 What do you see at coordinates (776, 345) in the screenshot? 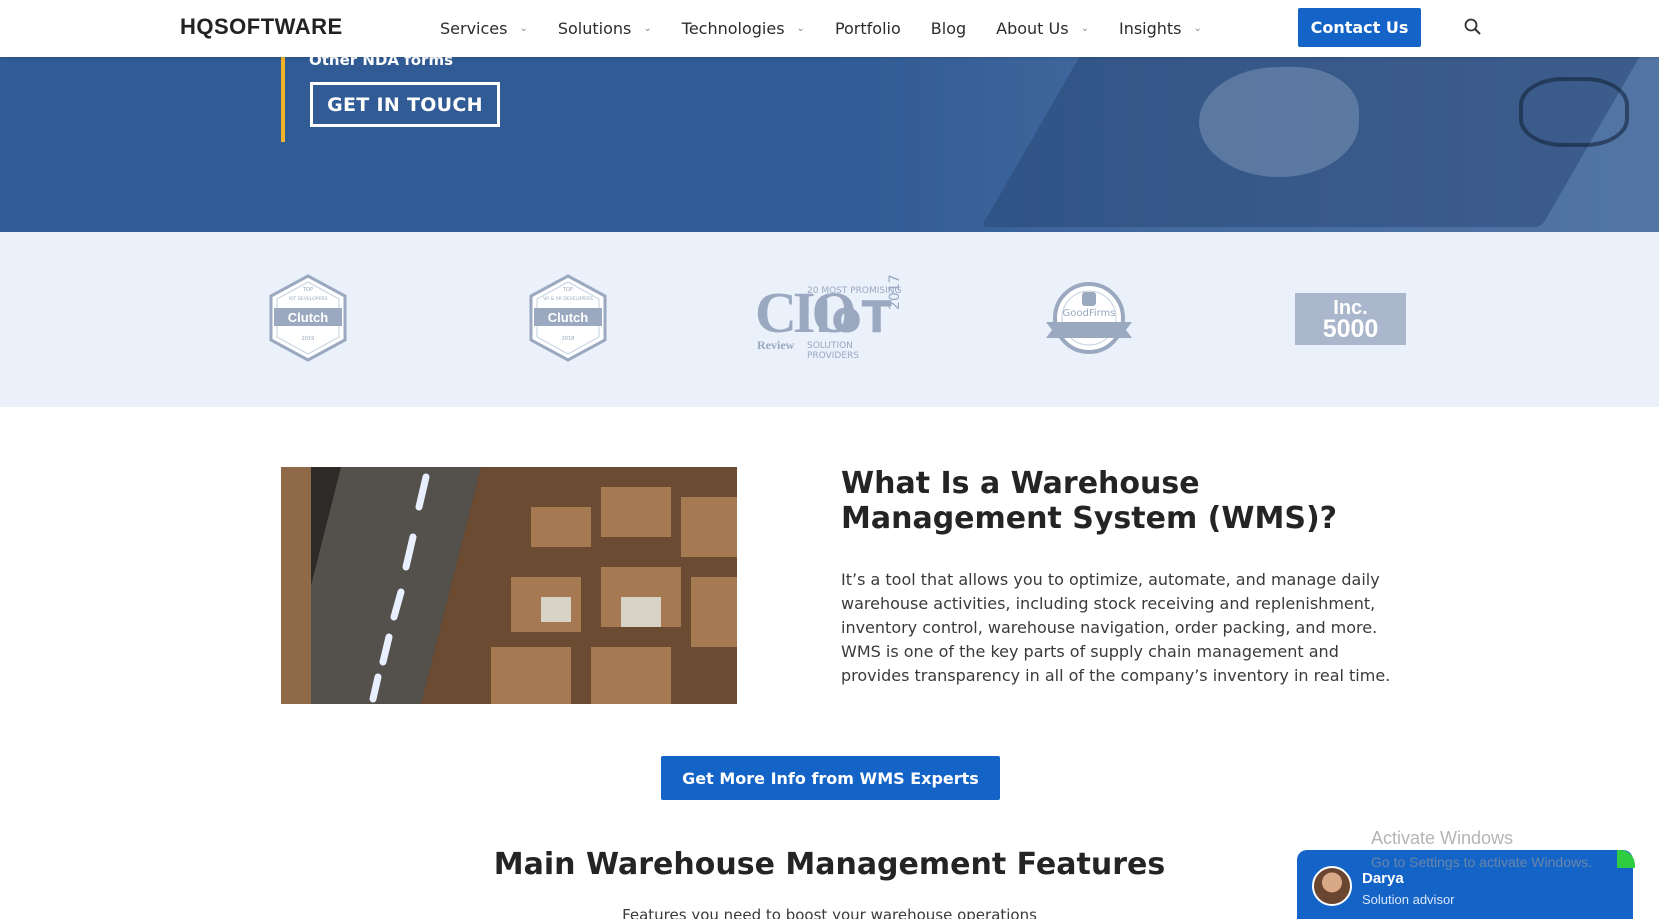
I see `cio-review-text: Review` at bounding box center [776, 345].